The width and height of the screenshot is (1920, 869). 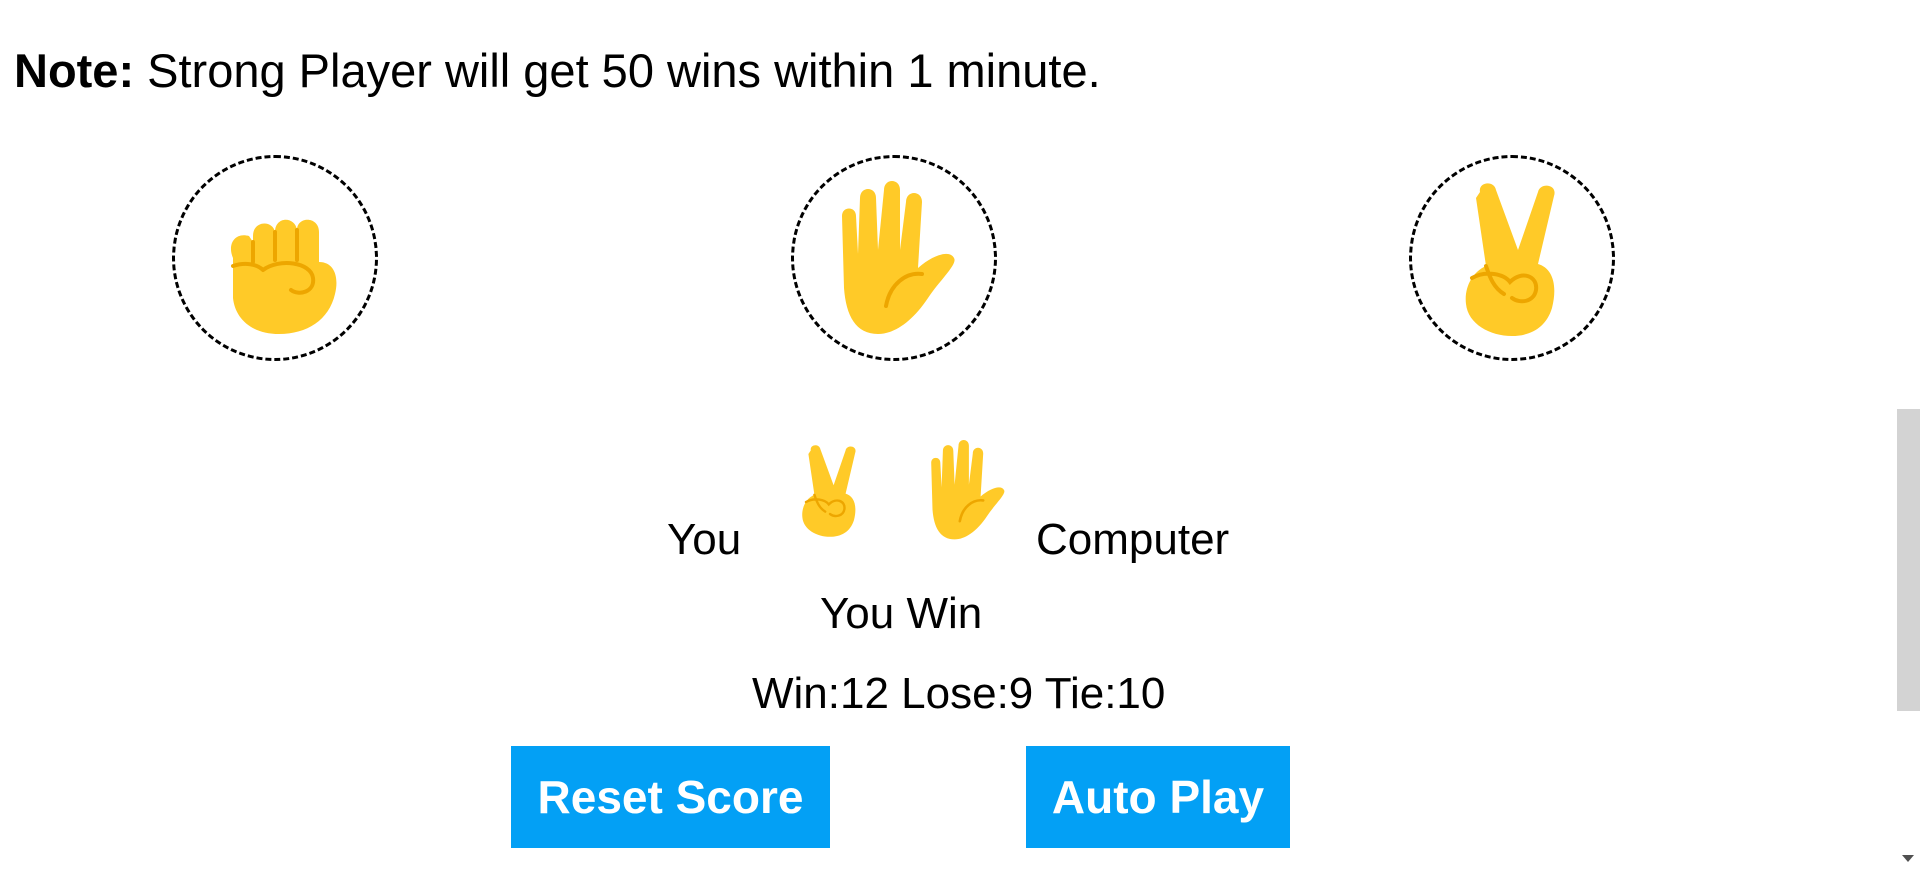 I want to click on paper-button, so click(x=894, y=258).